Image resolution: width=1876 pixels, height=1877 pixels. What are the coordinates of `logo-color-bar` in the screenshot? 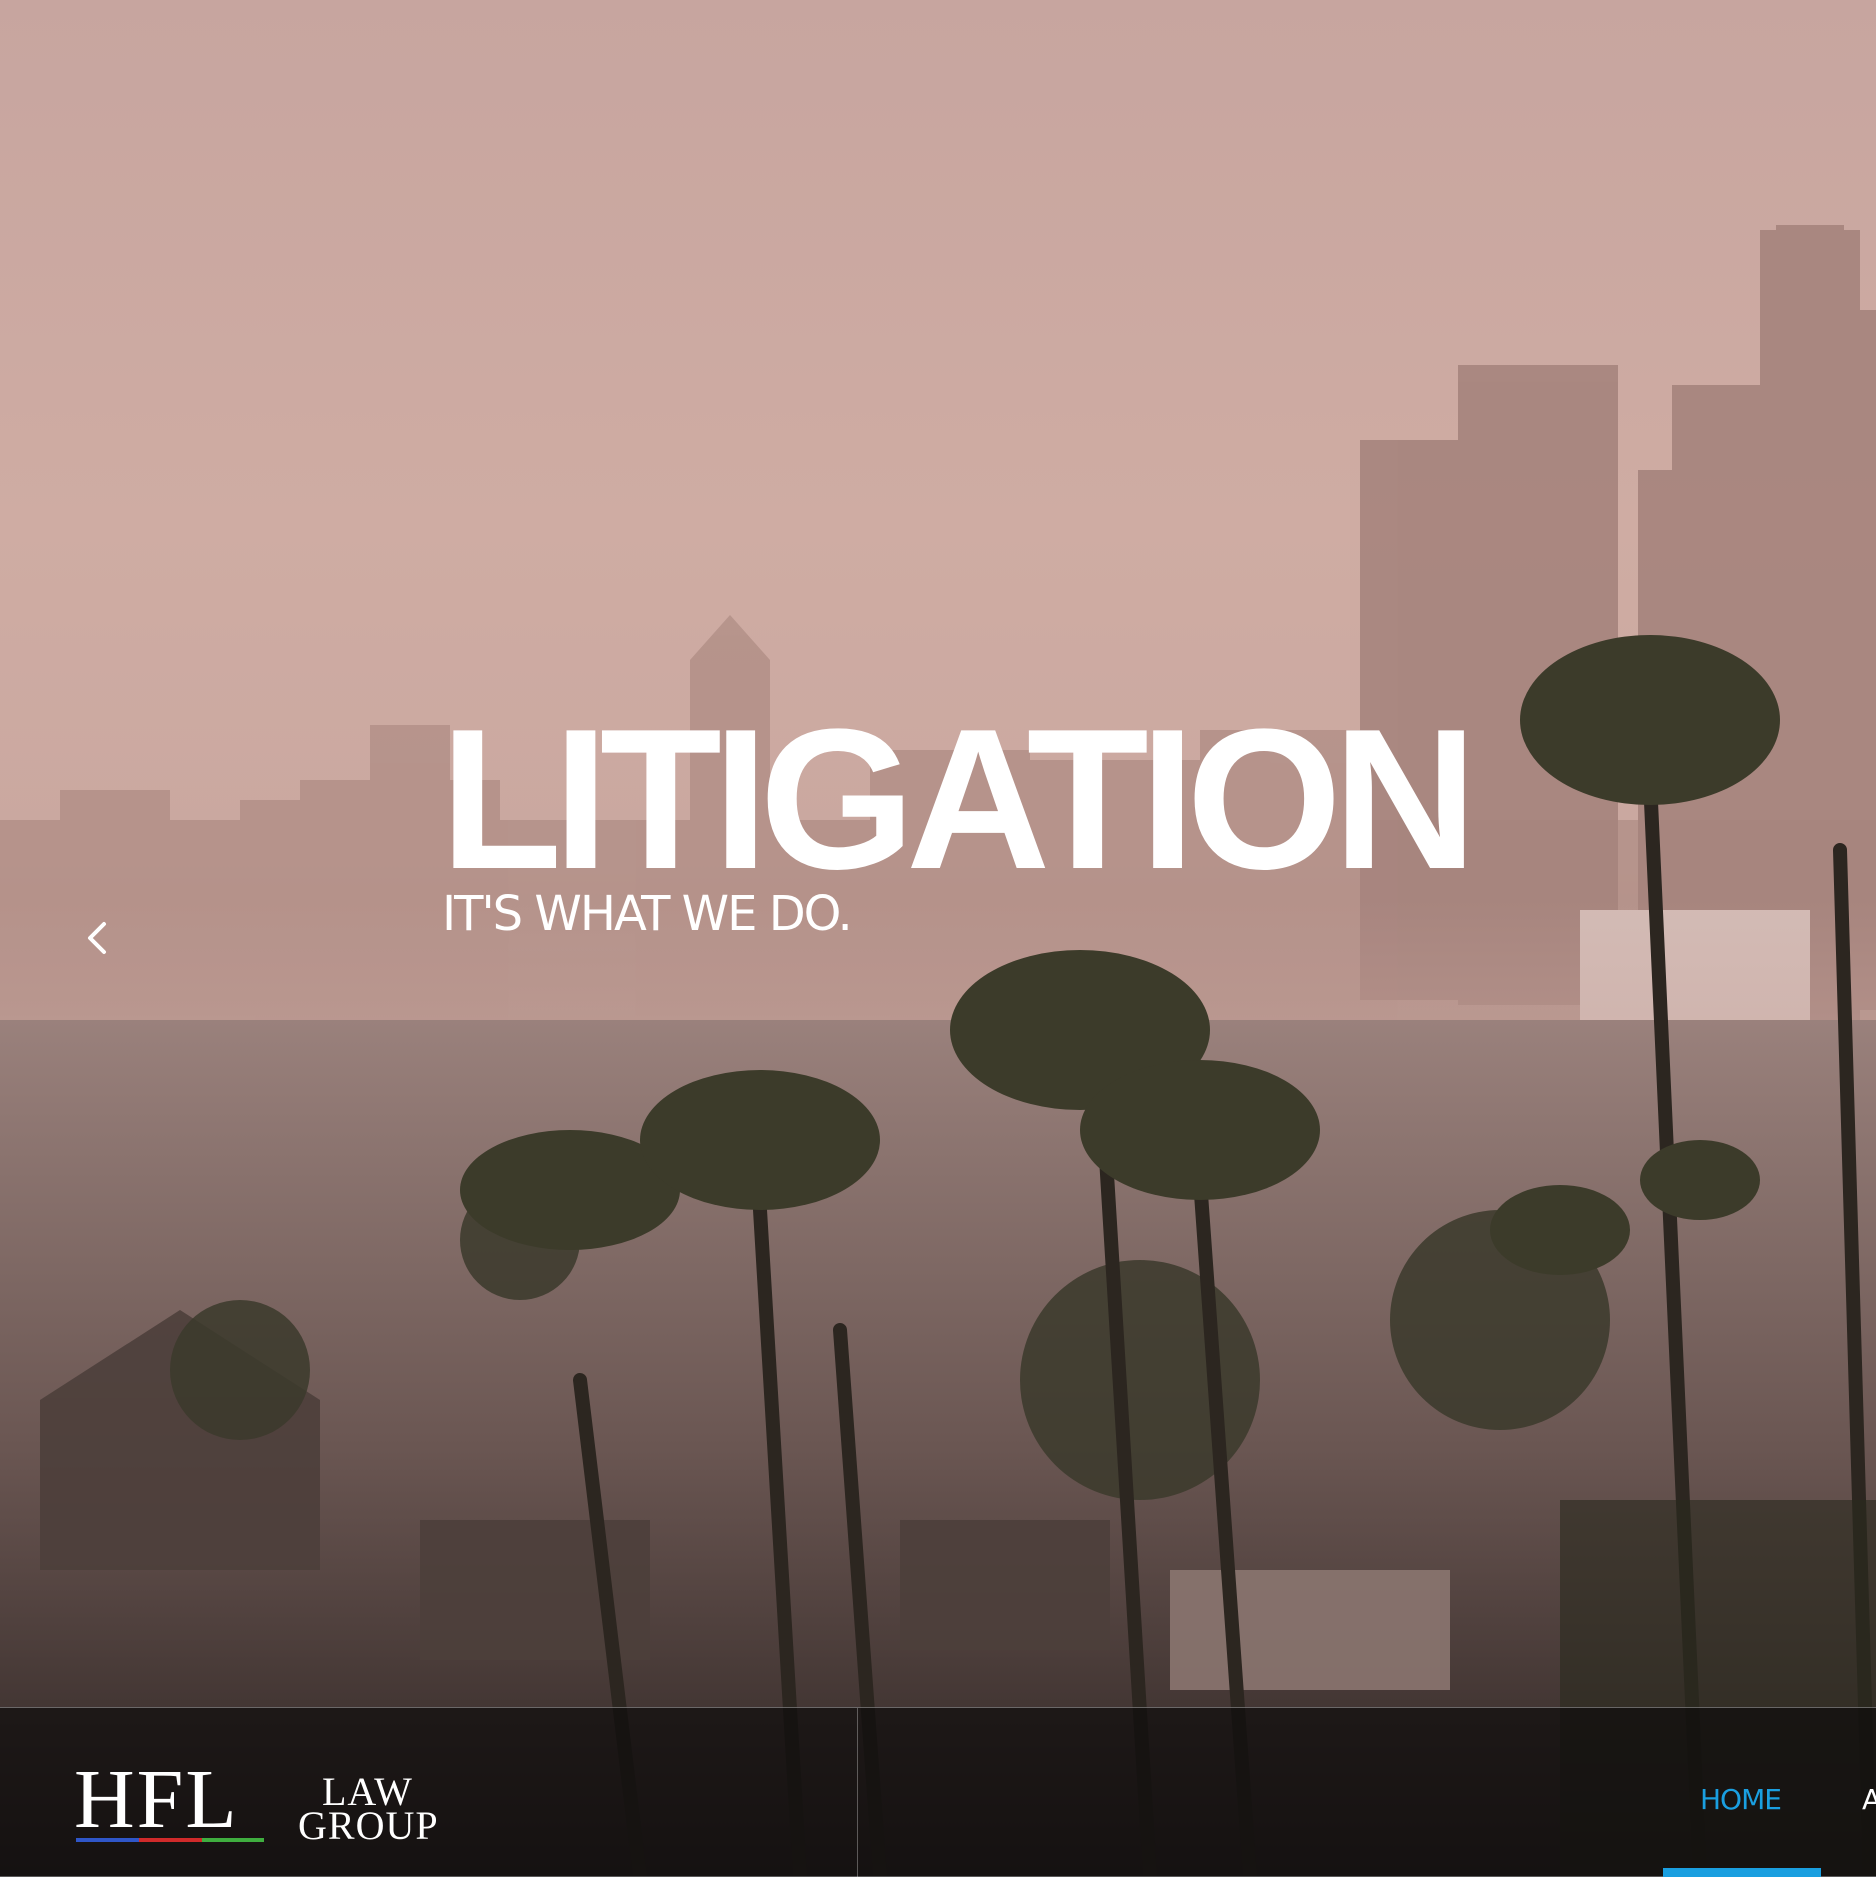 It's located at (170, 1840).